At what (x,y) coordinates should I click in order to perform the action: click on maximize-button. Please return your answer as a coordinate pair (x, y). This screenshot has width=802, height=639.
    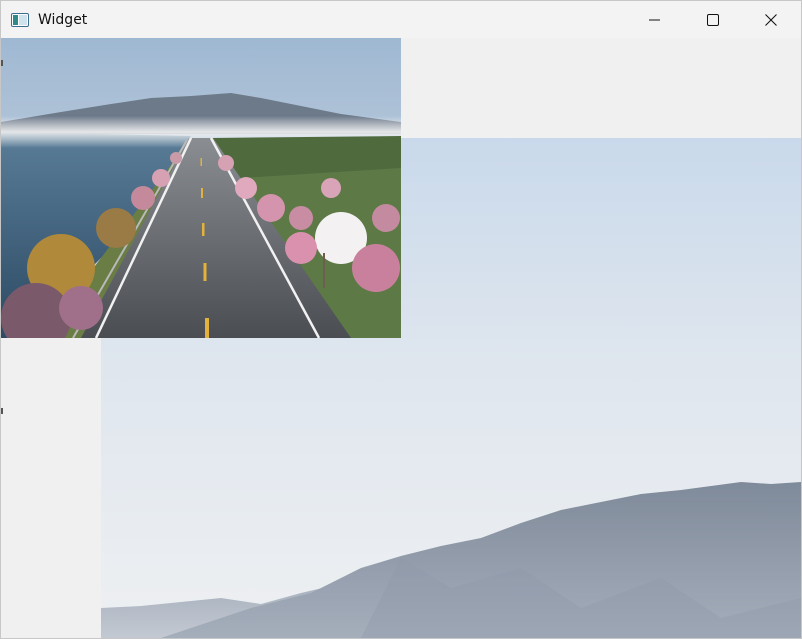
    Looking at the image, I should click on (713, 19).